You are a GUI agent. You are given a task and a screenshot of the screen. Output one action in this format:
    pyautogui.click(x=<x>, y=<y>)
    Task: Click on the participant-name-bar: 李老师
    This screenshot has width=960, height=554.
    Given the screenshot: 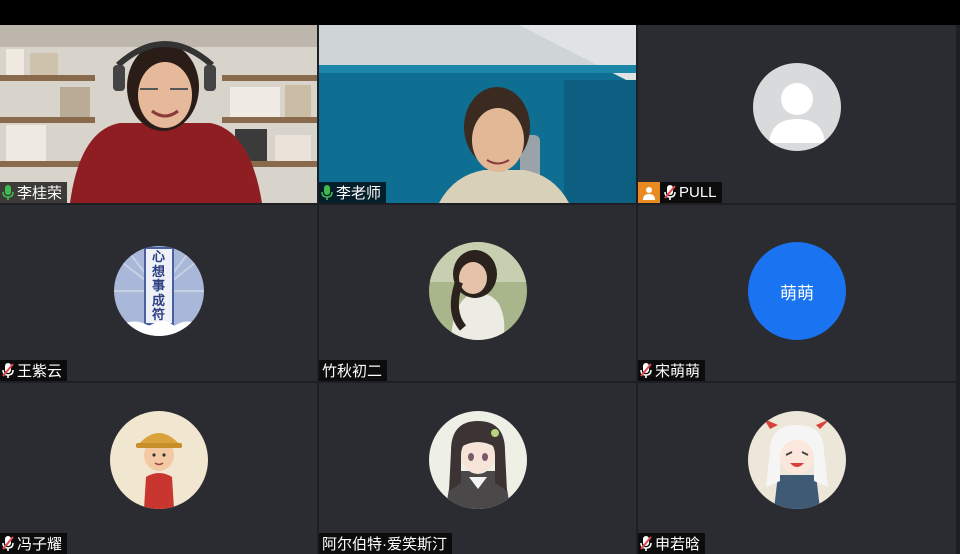 What is the action you would take?
    pyautogui.click(x=353, y=192)
    